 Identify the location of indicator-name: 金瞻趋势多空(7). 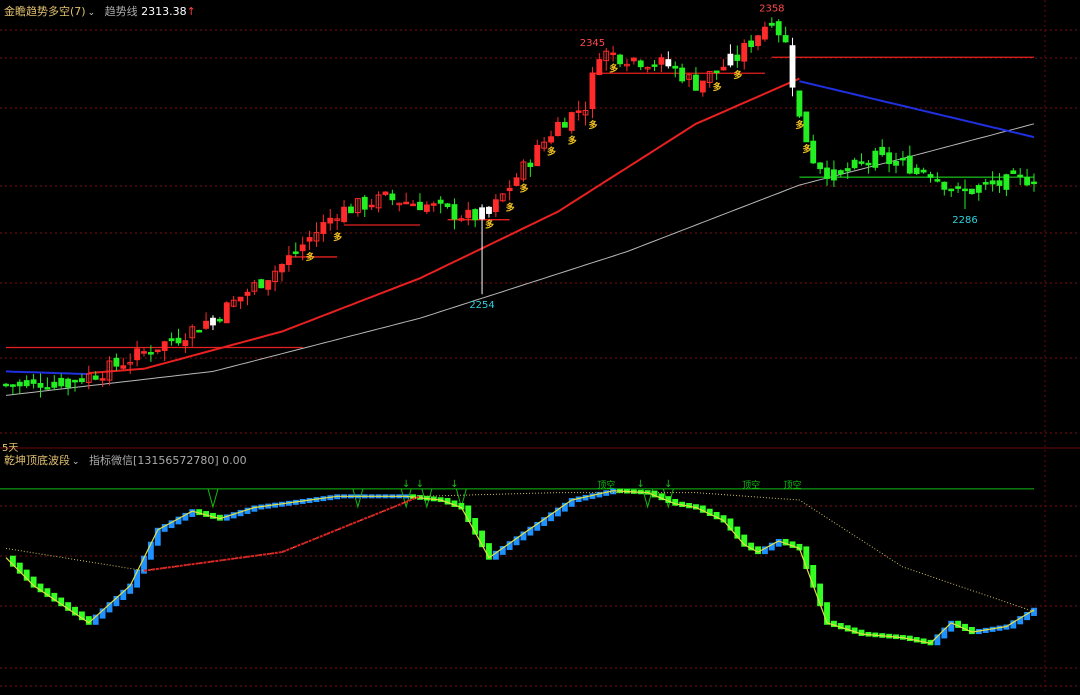
(45, 11).